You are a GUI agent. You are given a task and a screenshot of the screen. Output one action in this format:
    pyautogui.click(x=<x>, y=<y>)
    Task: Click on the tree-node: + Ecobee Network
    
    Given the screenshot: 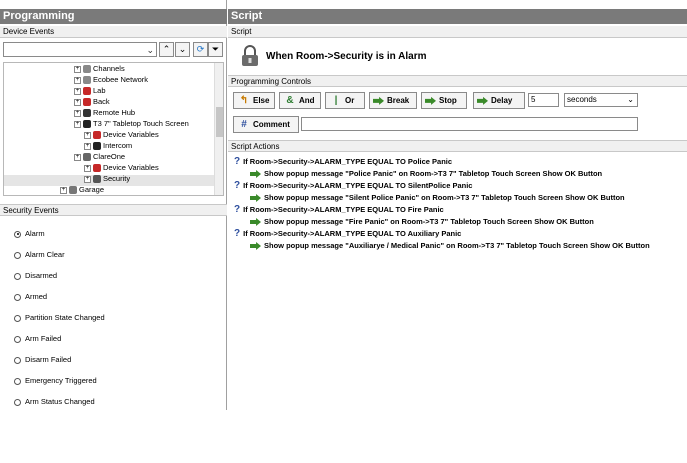 What is the action you would take?
    pyautogui.click(x=111, y=79)
    